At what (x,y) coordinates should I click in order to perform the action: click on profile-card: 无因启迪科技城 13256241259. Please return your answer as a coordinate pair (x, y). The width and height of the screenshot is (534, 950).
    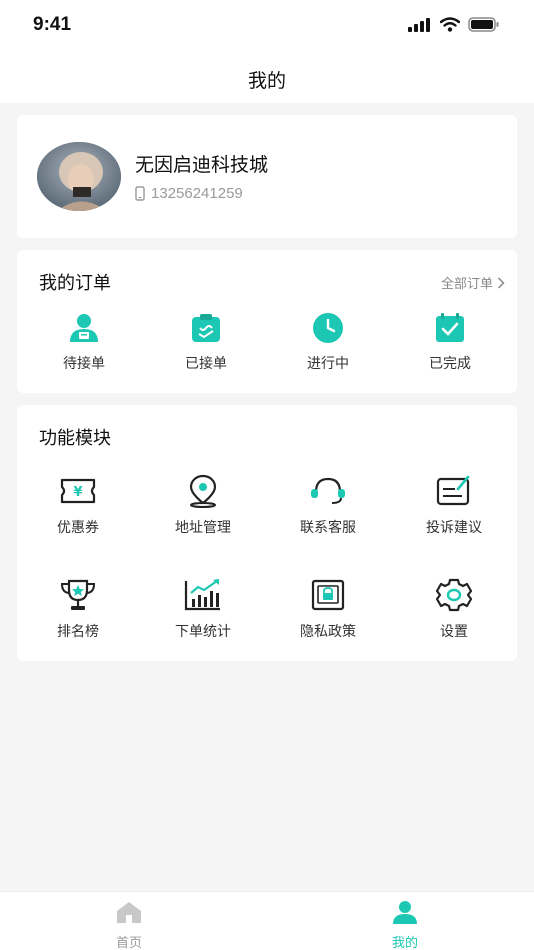
    Looking at the image, I should click on (267, 176).